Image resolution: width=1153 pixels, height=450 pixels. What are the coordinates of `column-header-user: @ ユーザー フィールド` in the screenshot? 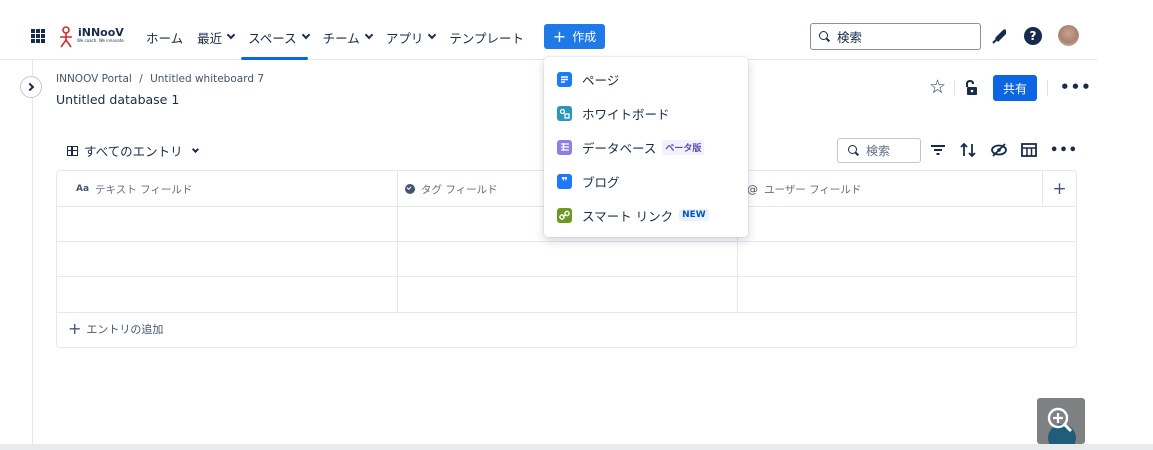 It's located at (804, 189).